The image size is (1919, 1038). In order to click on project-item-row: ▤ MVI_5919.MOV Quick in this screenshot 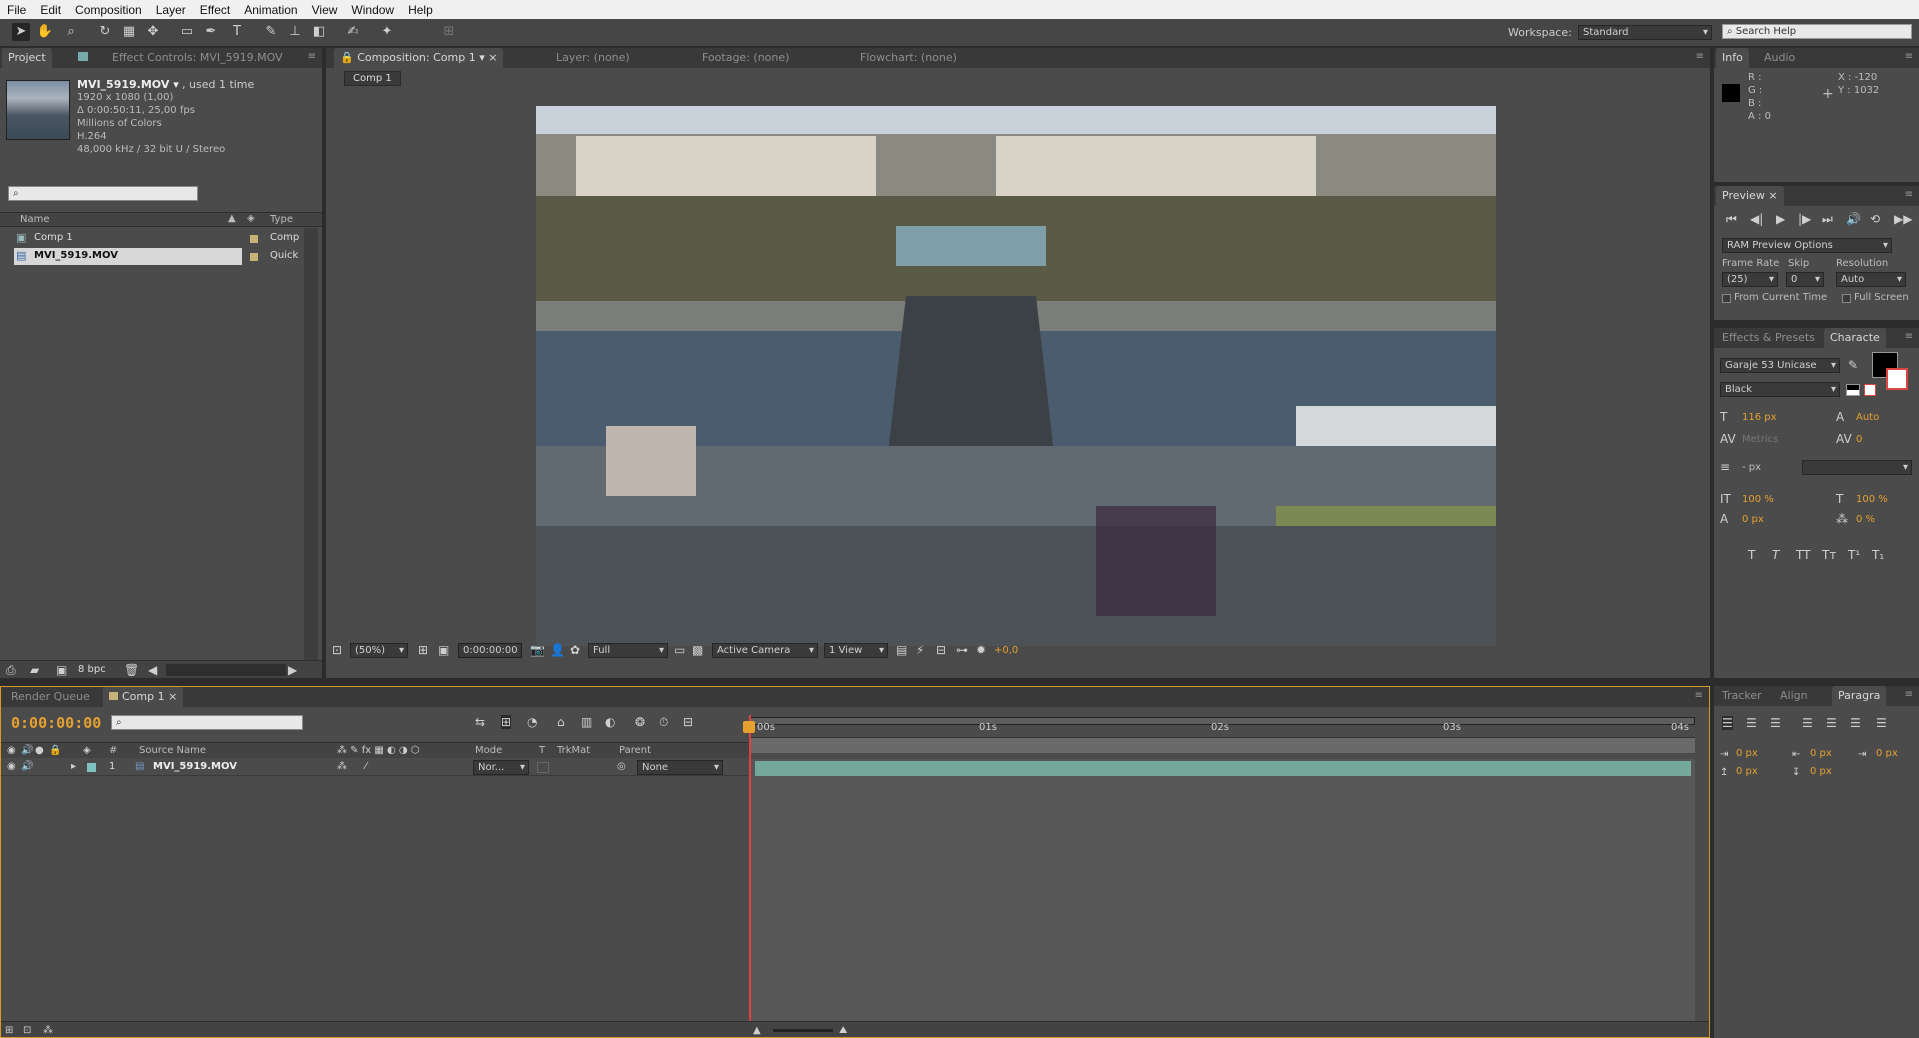, I will do `click(152, 256)`.